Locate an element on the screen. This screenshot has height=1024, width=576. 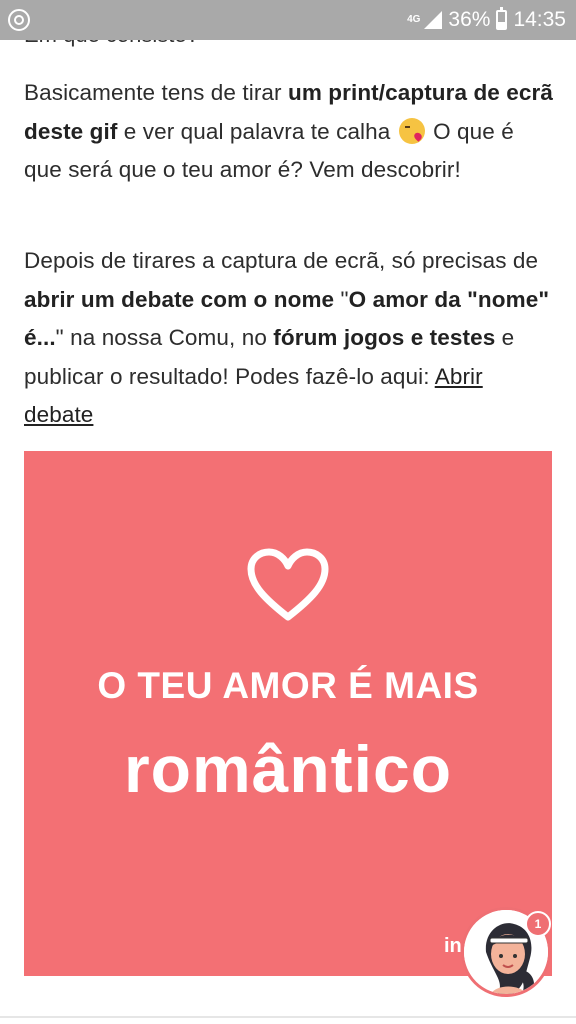
notification-badge: 1 is located at coordinates (538, 924).